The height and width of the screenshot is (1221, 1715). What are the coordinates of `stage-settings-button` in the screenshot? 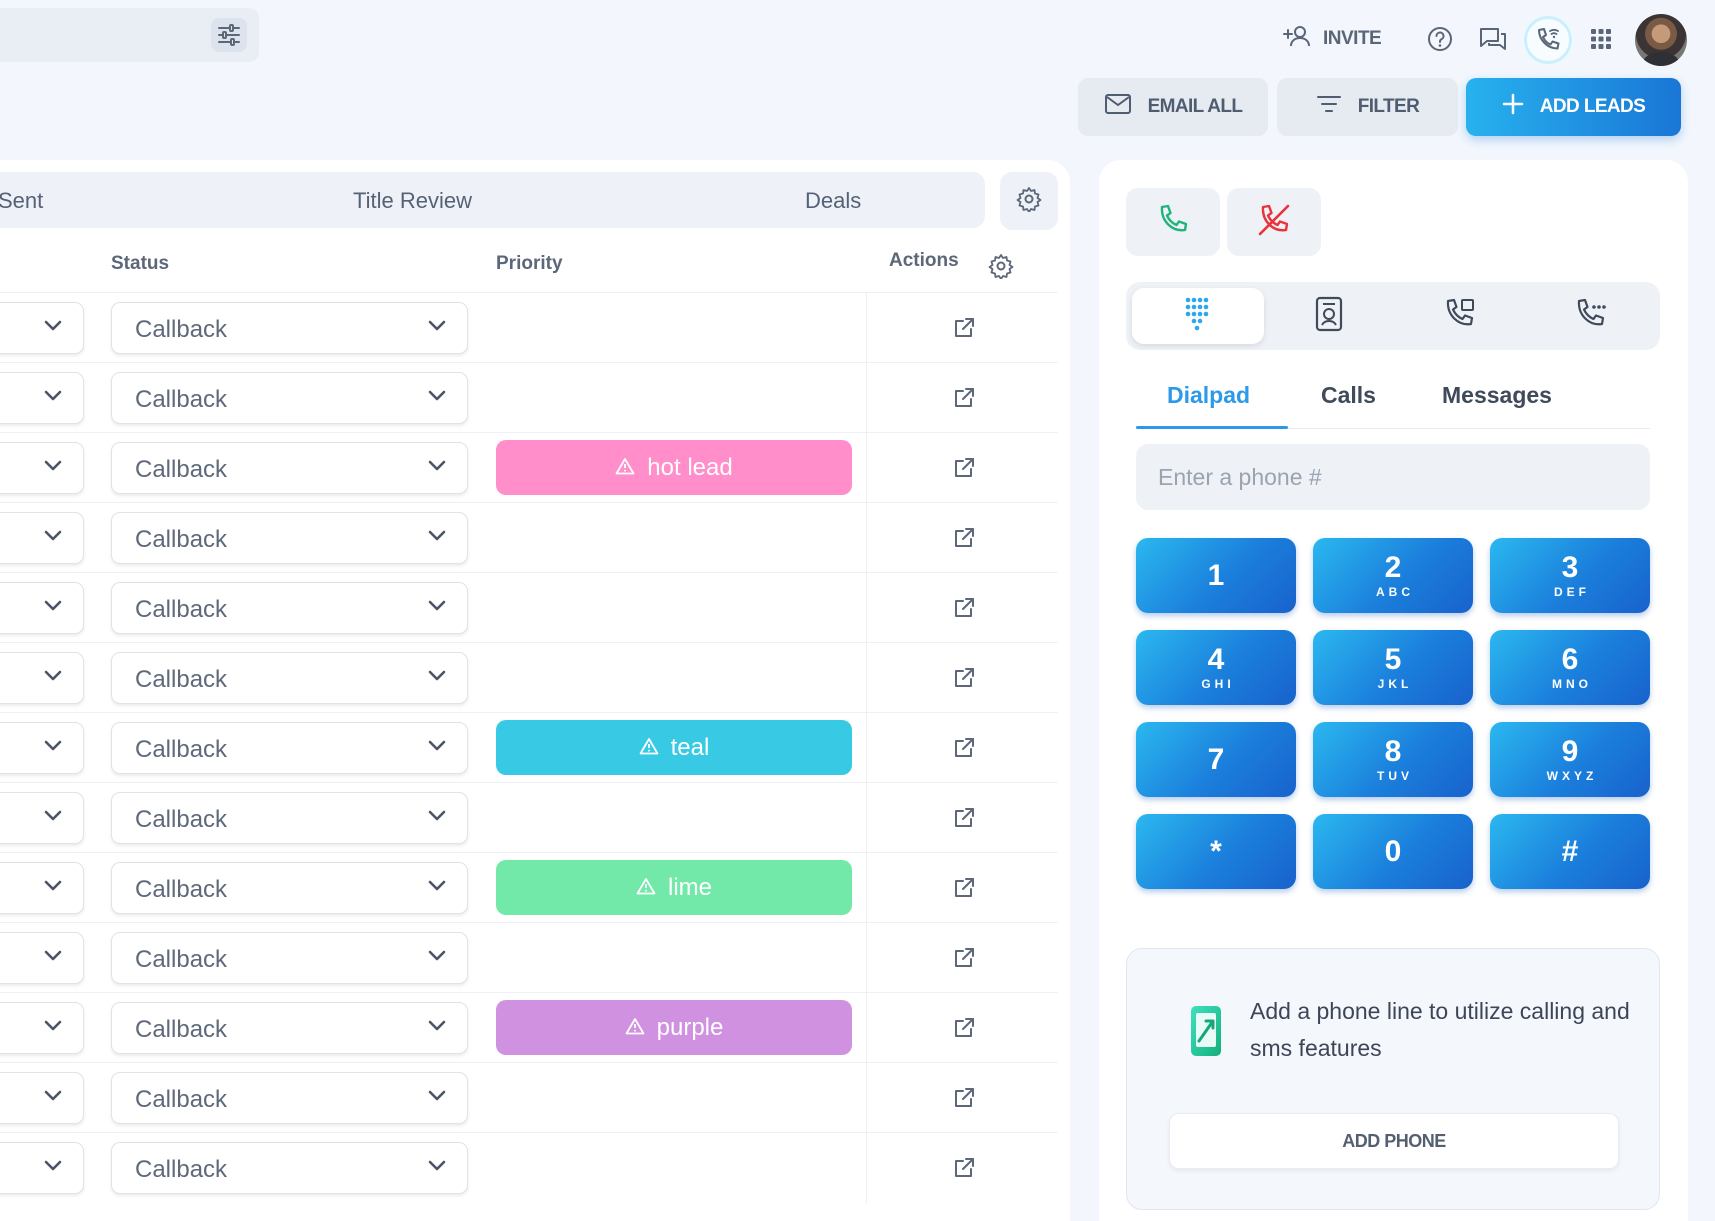 It's located at (1029, 201).